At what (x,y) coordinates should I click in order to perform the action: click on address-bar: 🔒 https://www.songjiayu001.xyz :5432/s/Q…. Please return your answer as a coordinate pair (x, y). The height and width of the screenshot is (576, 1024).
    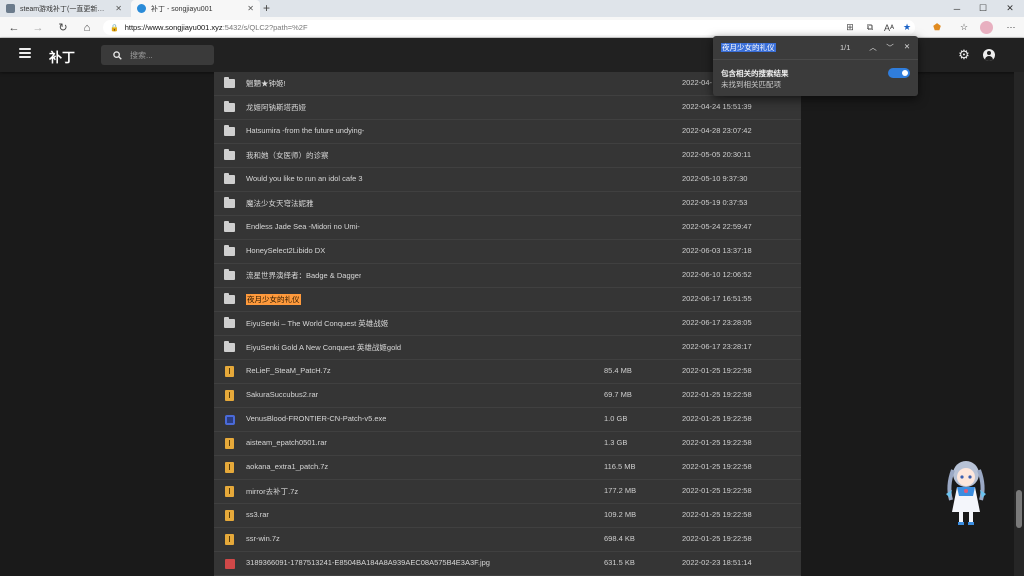
    Looking at the image, I should click on (509, 27).